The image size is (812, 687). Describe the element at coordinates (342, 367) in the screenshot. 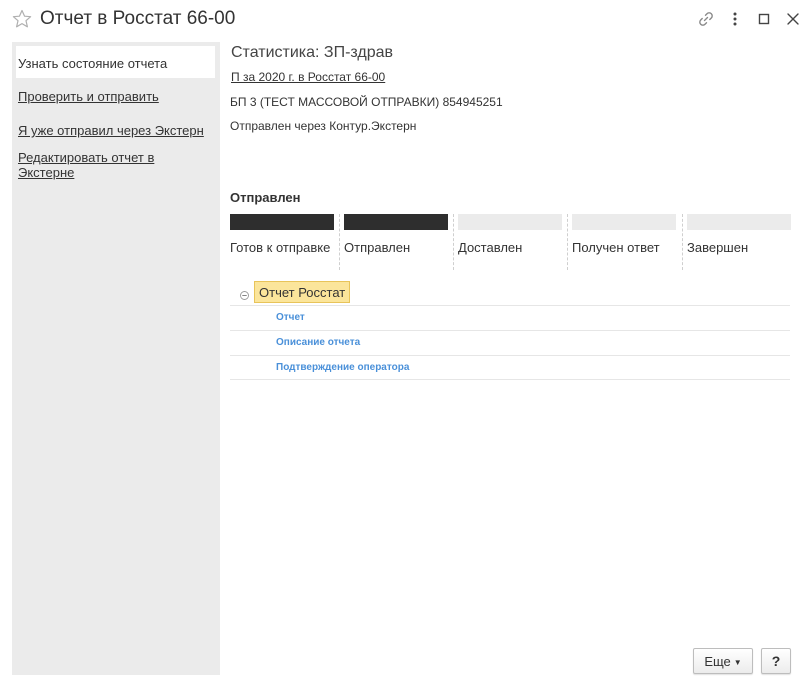

I see `tree-link-operator-confirmation: Подтверждение оператора` at that location.